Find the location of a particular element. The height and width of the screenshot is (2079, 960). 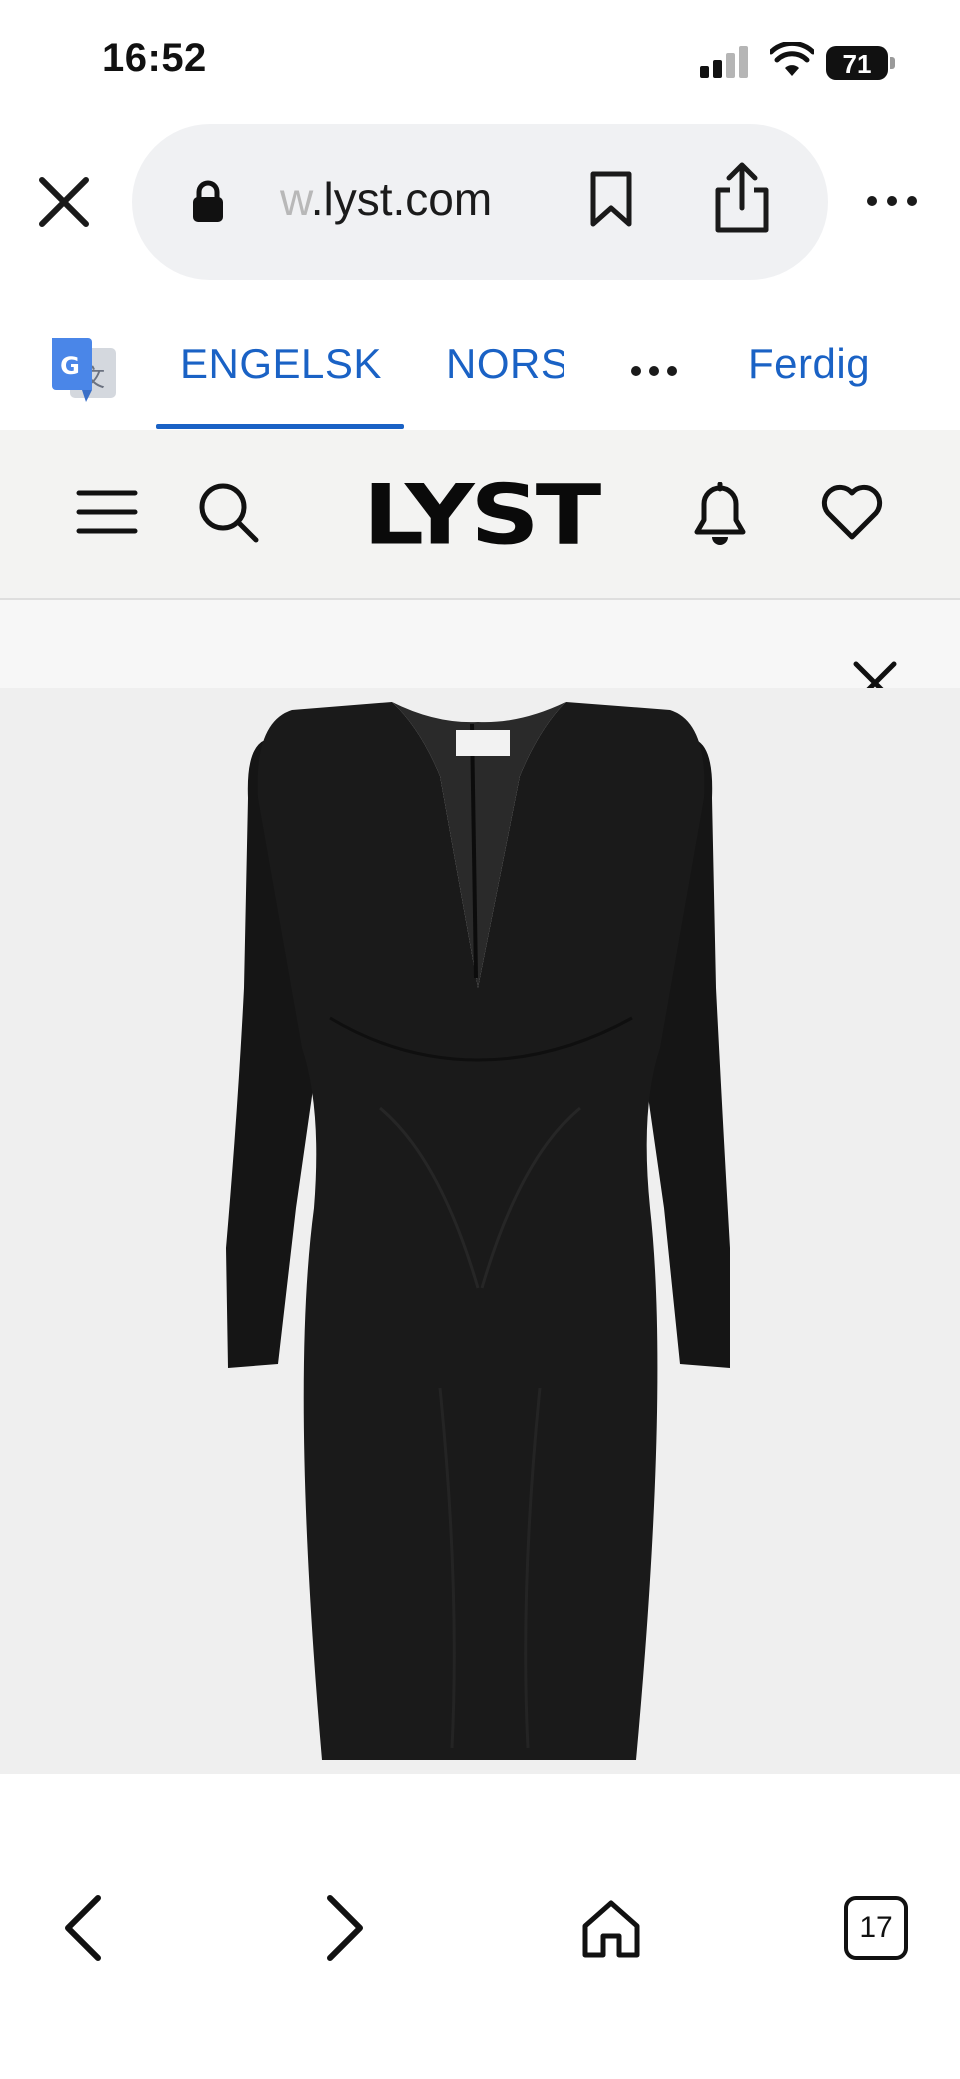

product-modal-top is located at coordinates (480, 644).